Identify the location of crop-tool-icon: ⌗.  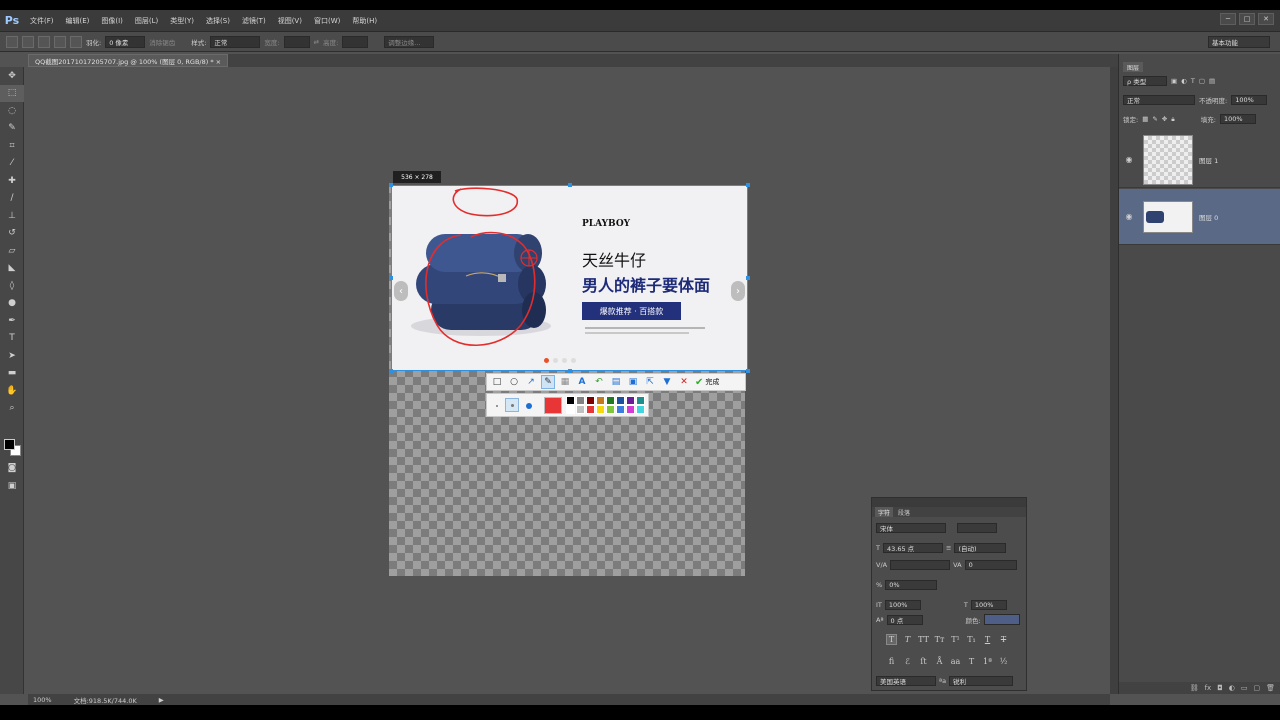
(12, 146).